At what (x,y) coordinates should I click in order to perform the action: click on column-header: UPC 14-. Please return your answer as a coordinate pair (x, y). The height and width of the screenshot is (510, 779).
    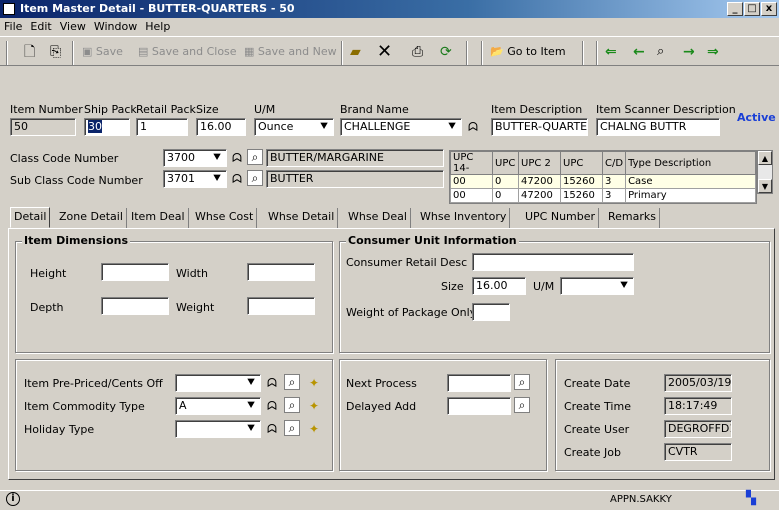
    Looking at the image, I should click on (471, 163).